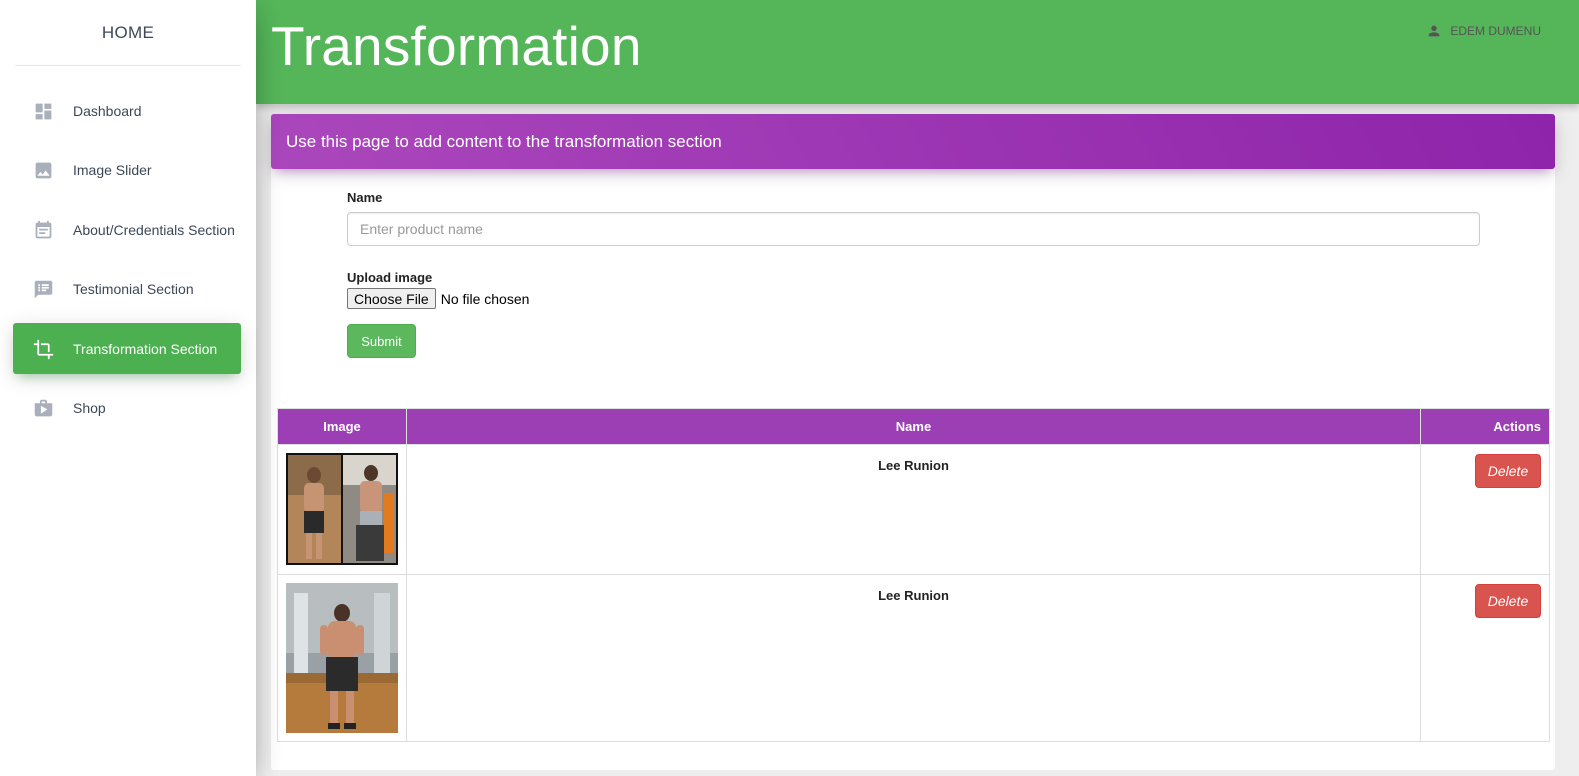 The image size is (1579, 776). What do you see at coordinates (390, 277) in the screenshot?
I see `upload-image-label: Upload image` at bounding box center [390, 277].